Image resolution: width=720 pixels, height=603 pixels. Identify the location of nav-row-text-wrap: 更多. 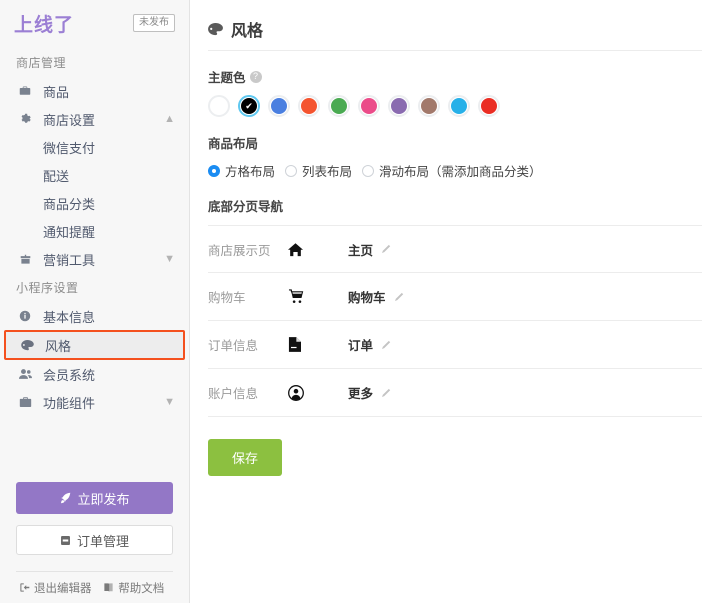
(369, 392).